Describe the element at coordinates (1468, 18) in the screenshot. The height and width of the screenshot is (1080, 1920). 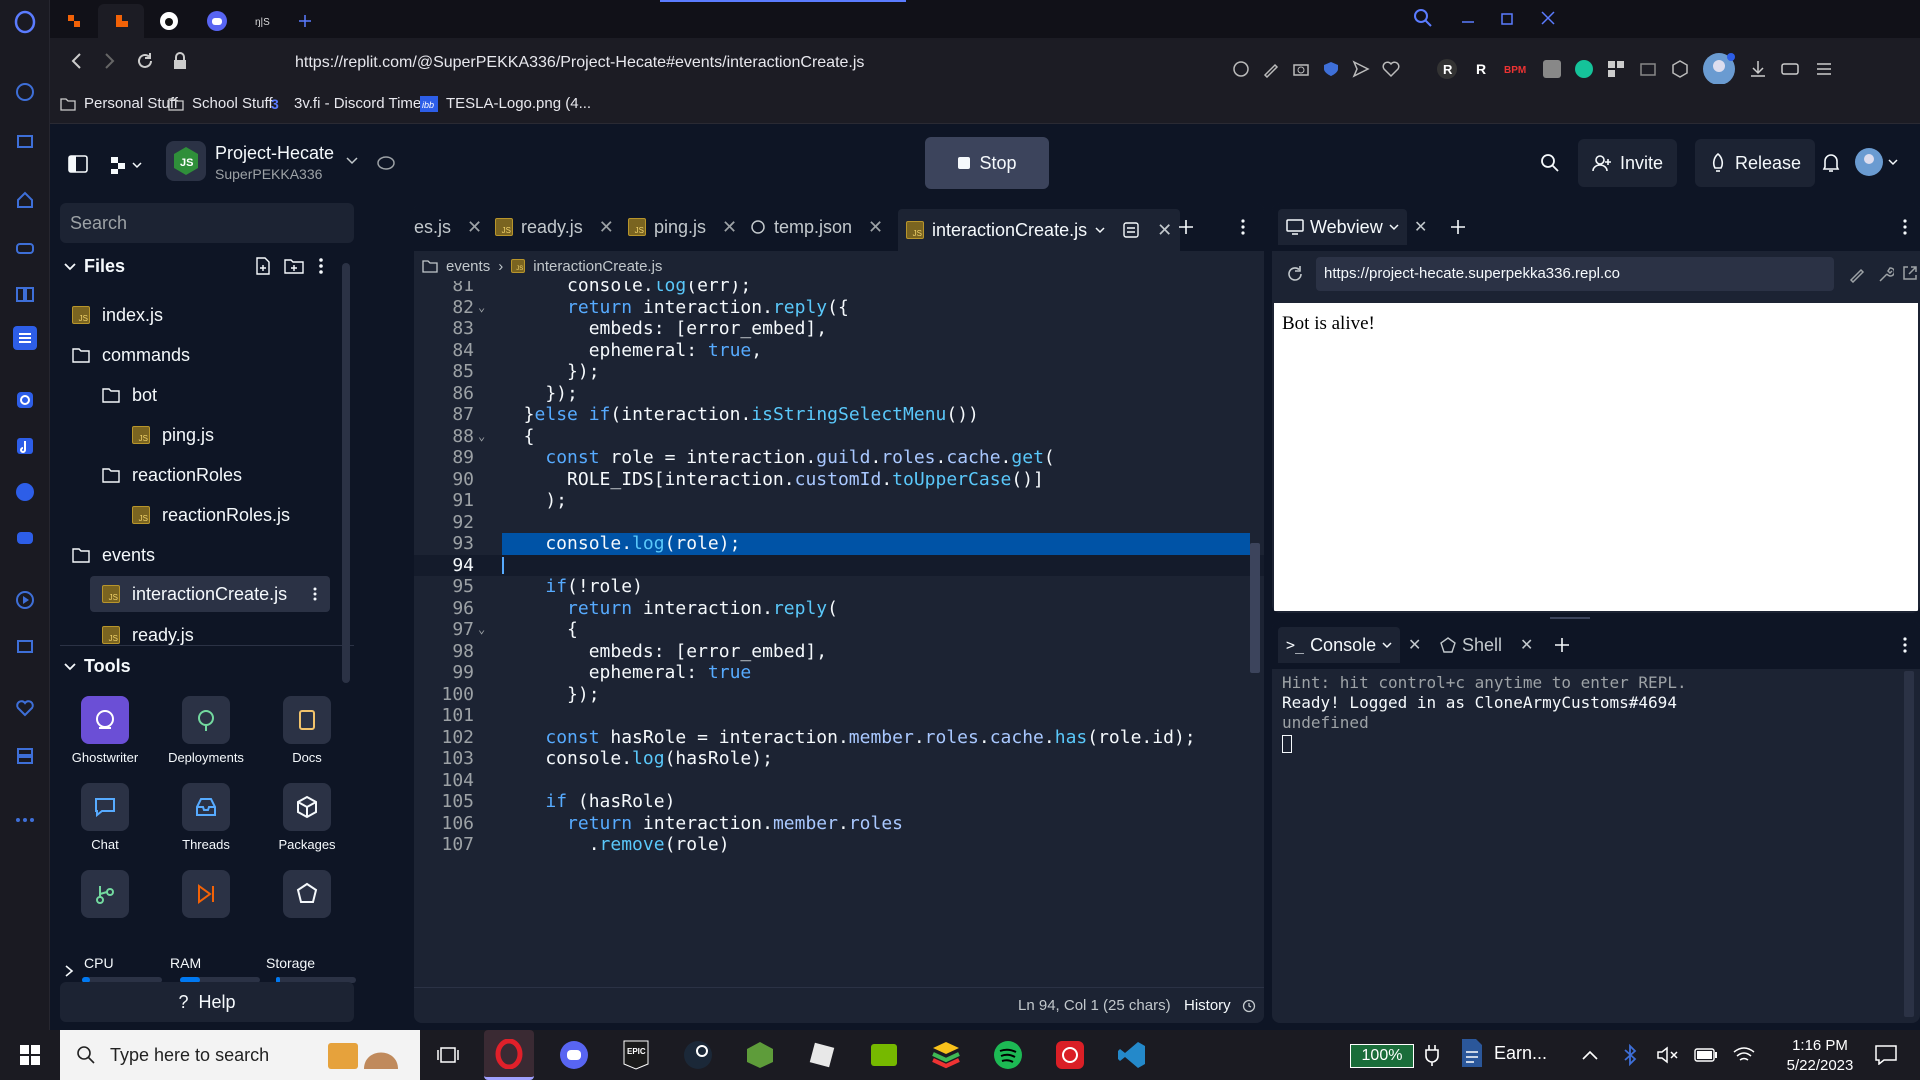
I see `minimize-icon` at that location.